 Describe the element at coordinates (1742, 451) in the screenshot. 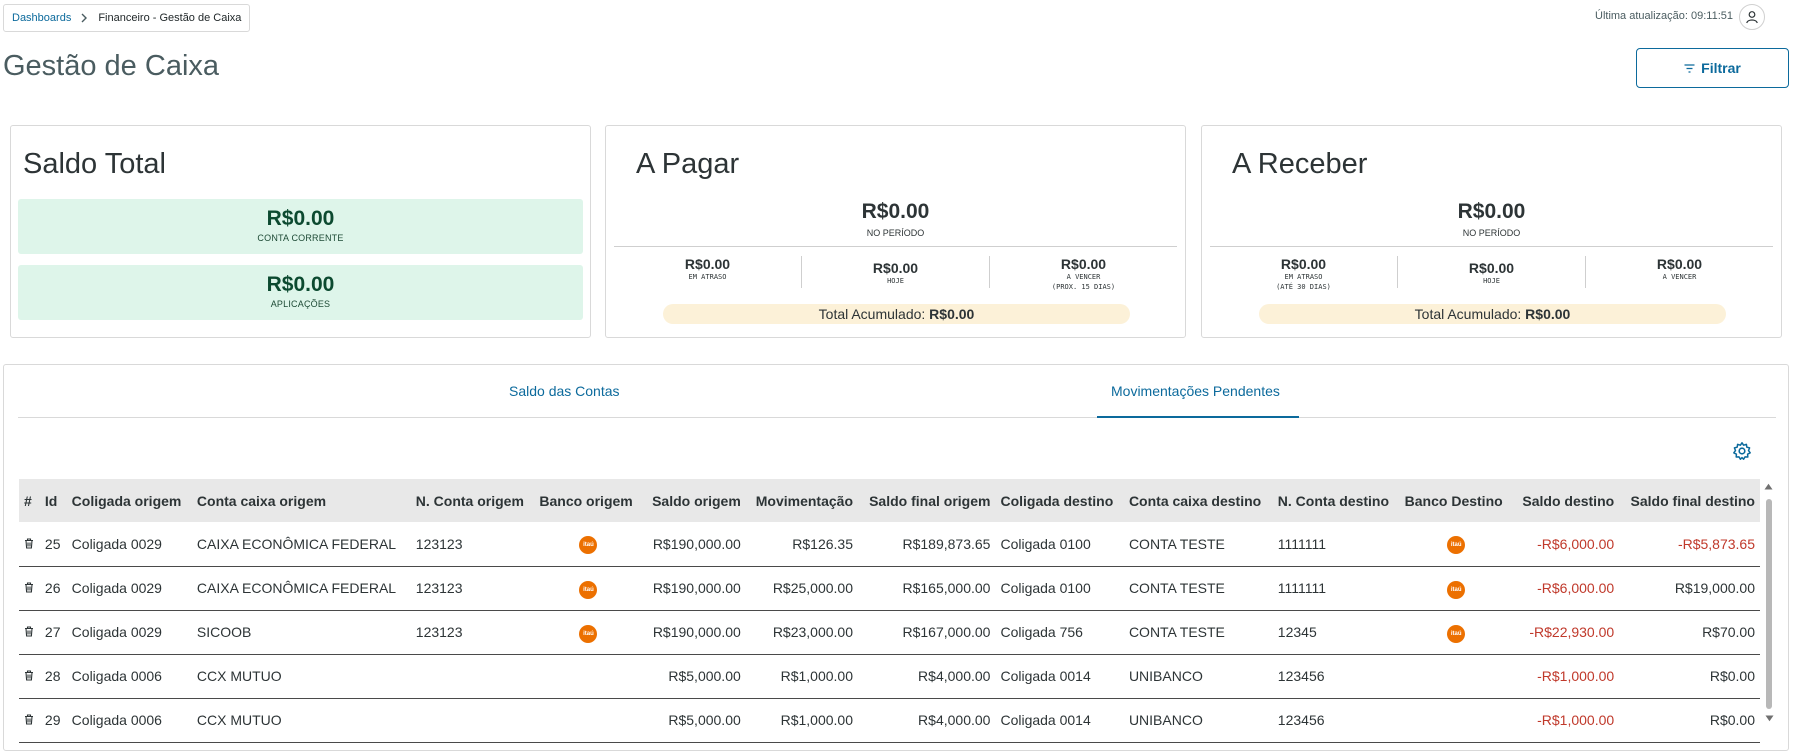

I see `gear-icon` at that location.